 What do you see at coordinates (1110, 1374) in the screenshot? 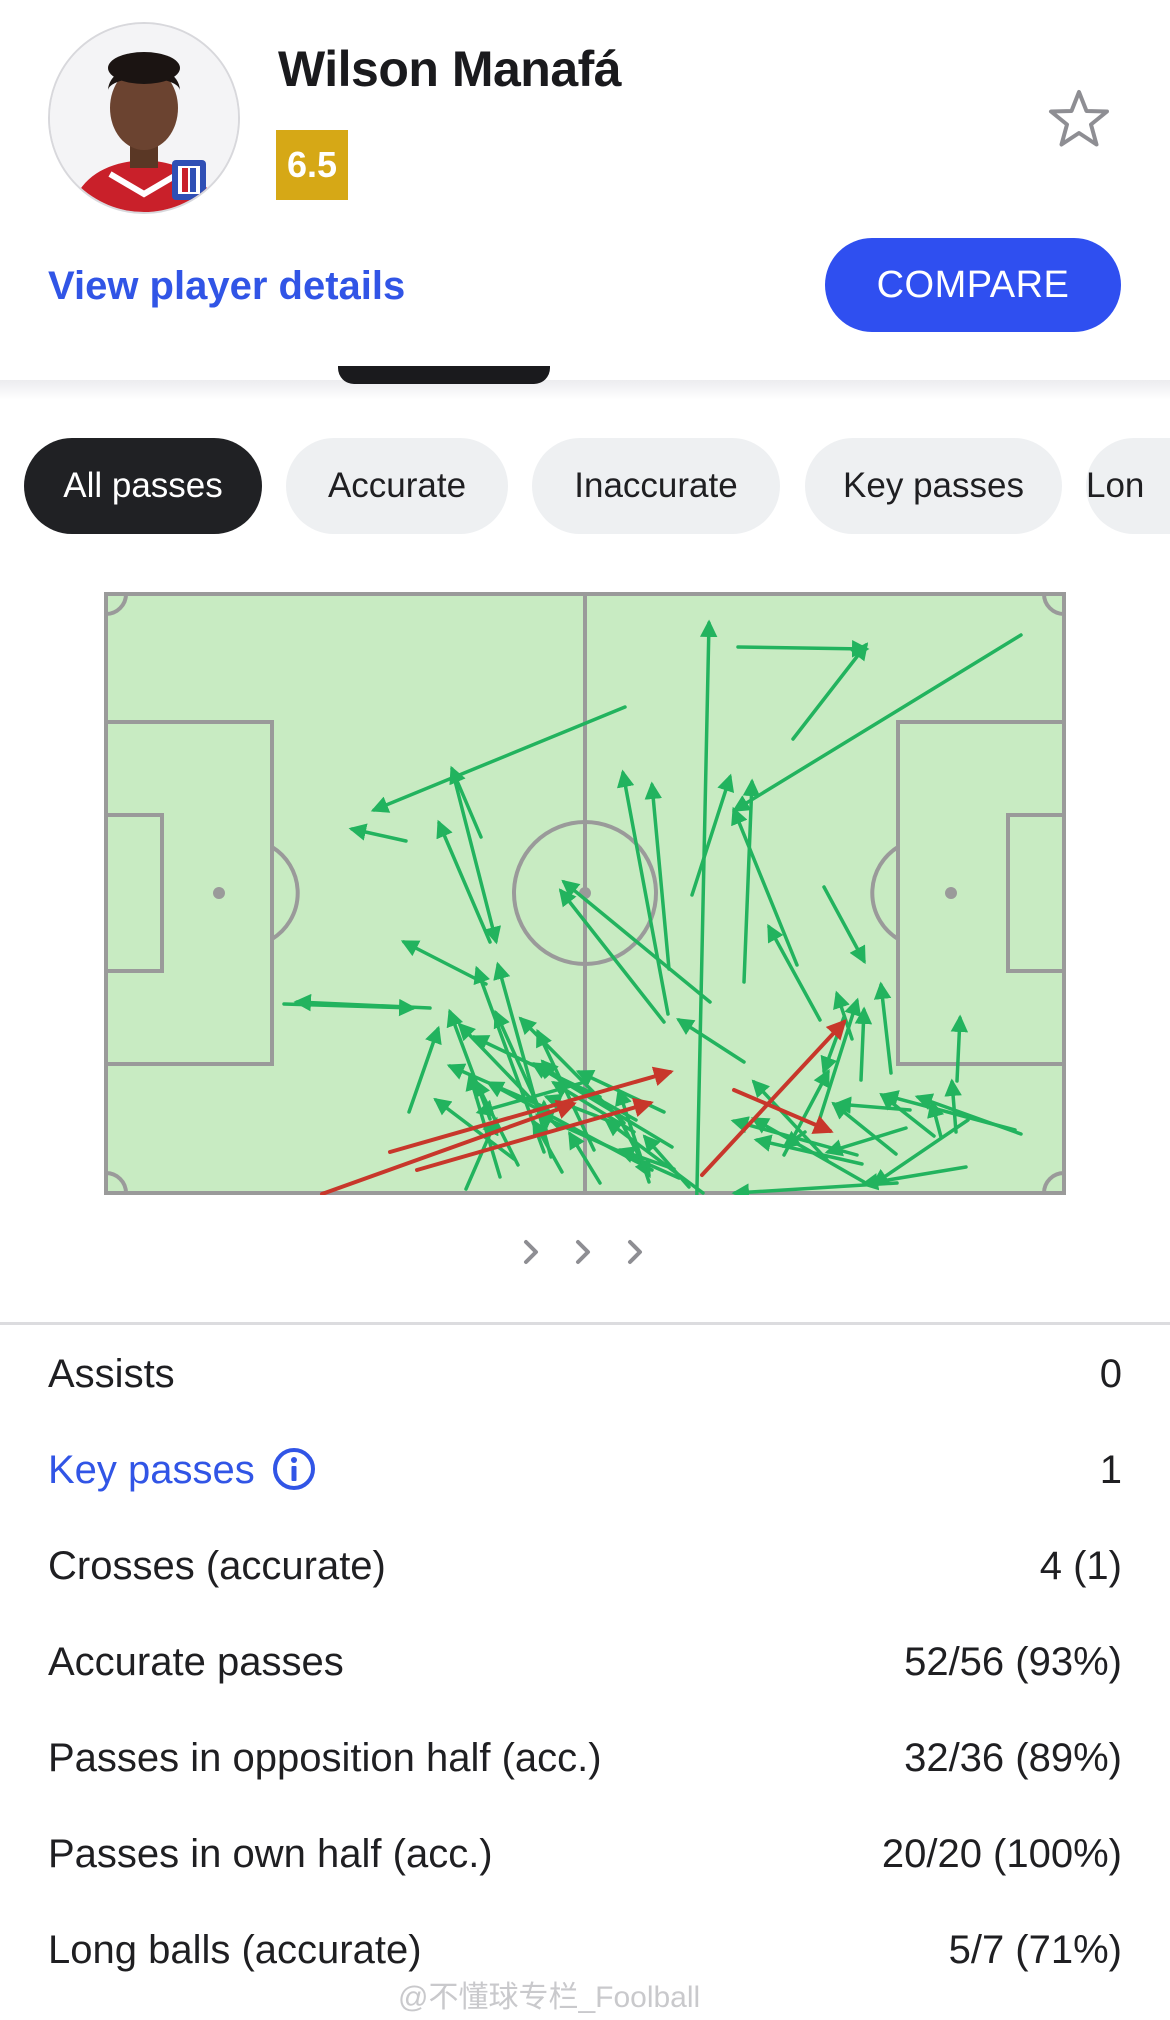
I see `stat-value: 0` at bounding box center [1110, 1374].